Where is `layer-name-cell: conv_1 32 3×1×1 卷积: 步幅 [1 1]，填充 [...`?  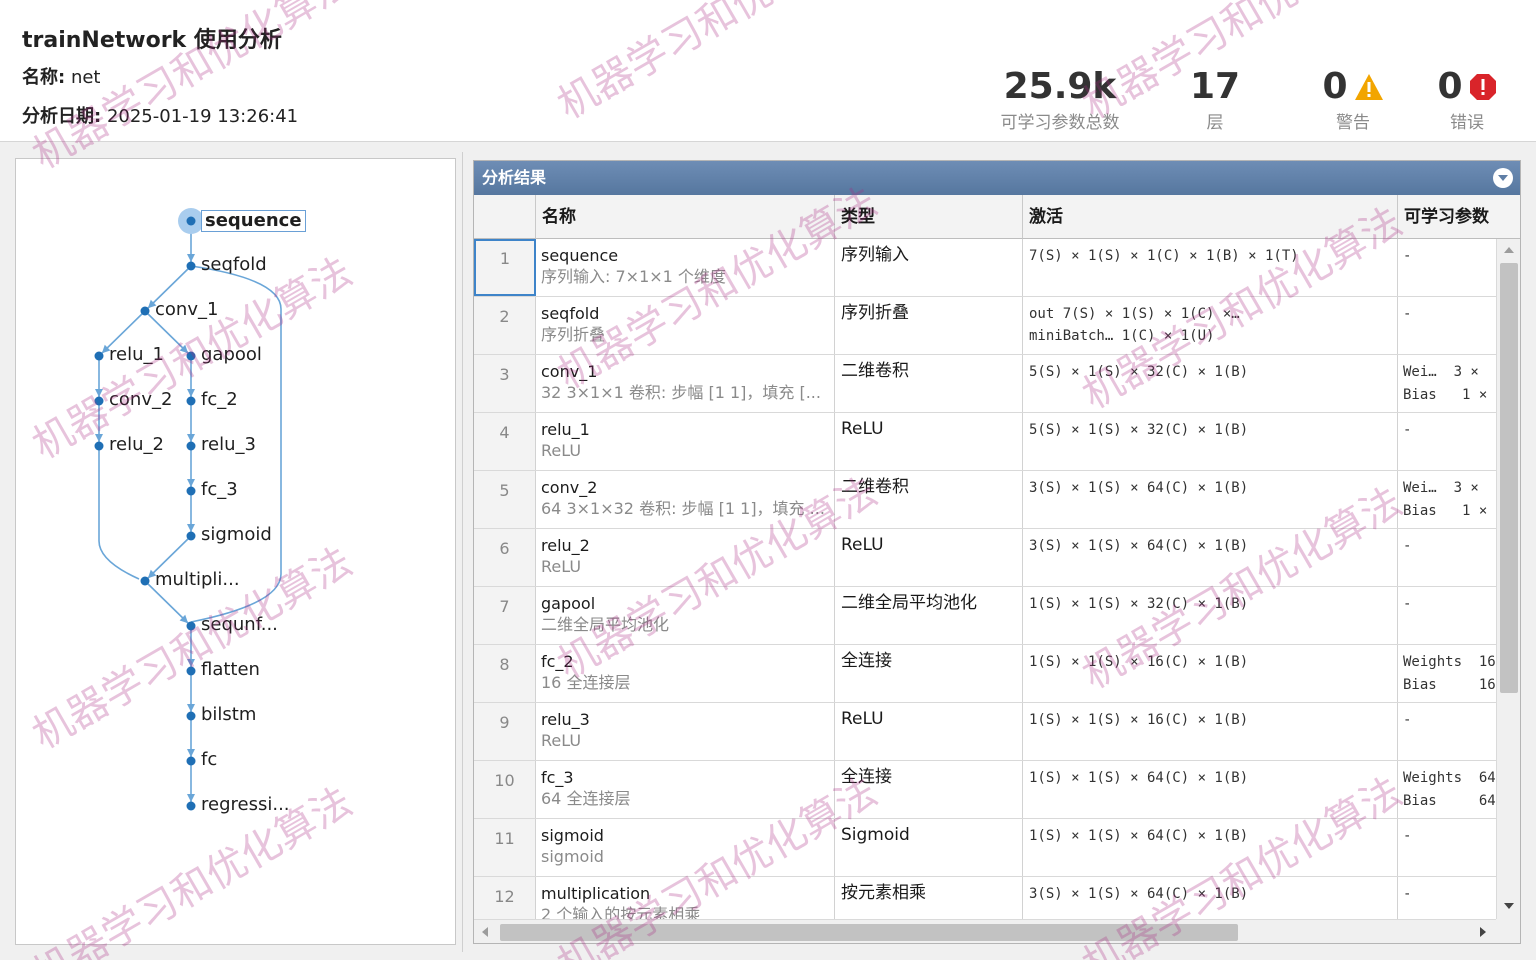 layer-name-cell: conv_1 32 3×1×1 卷积: 步幅 [1 1]，填充 [... is located at coordinates (685, 383).